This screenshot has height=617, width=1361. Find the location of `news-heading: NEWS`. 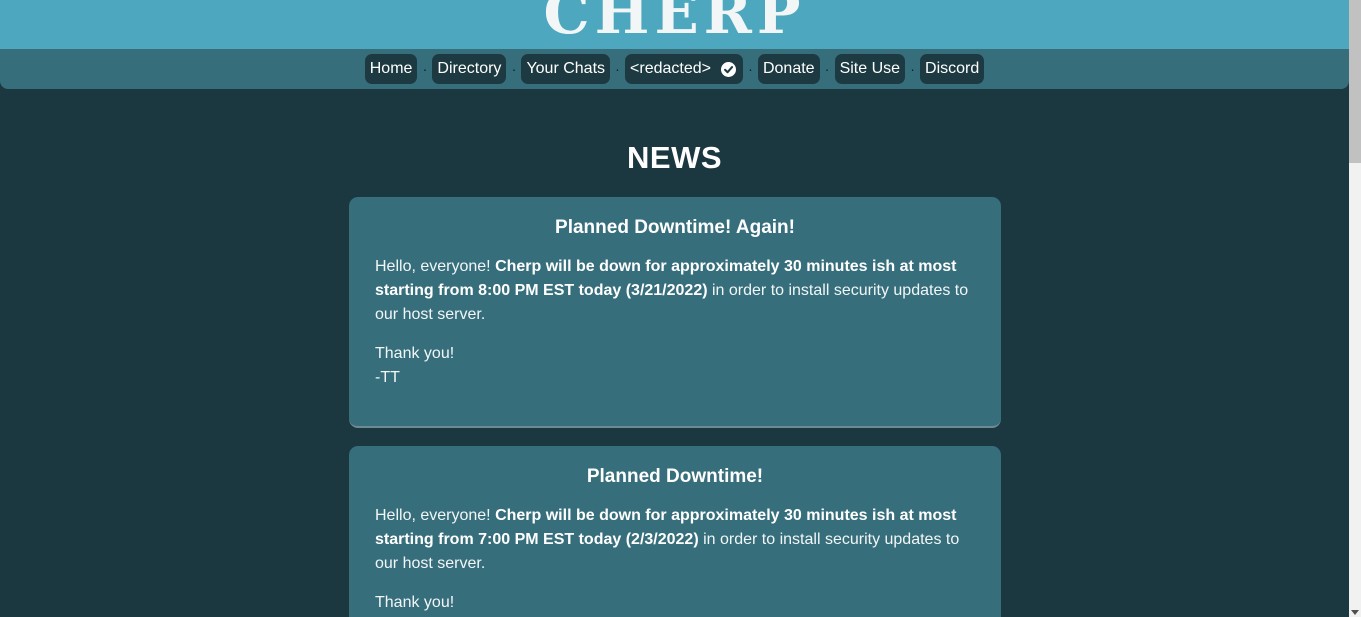

news-heading: NEWS is located at coordinates (674, 157).